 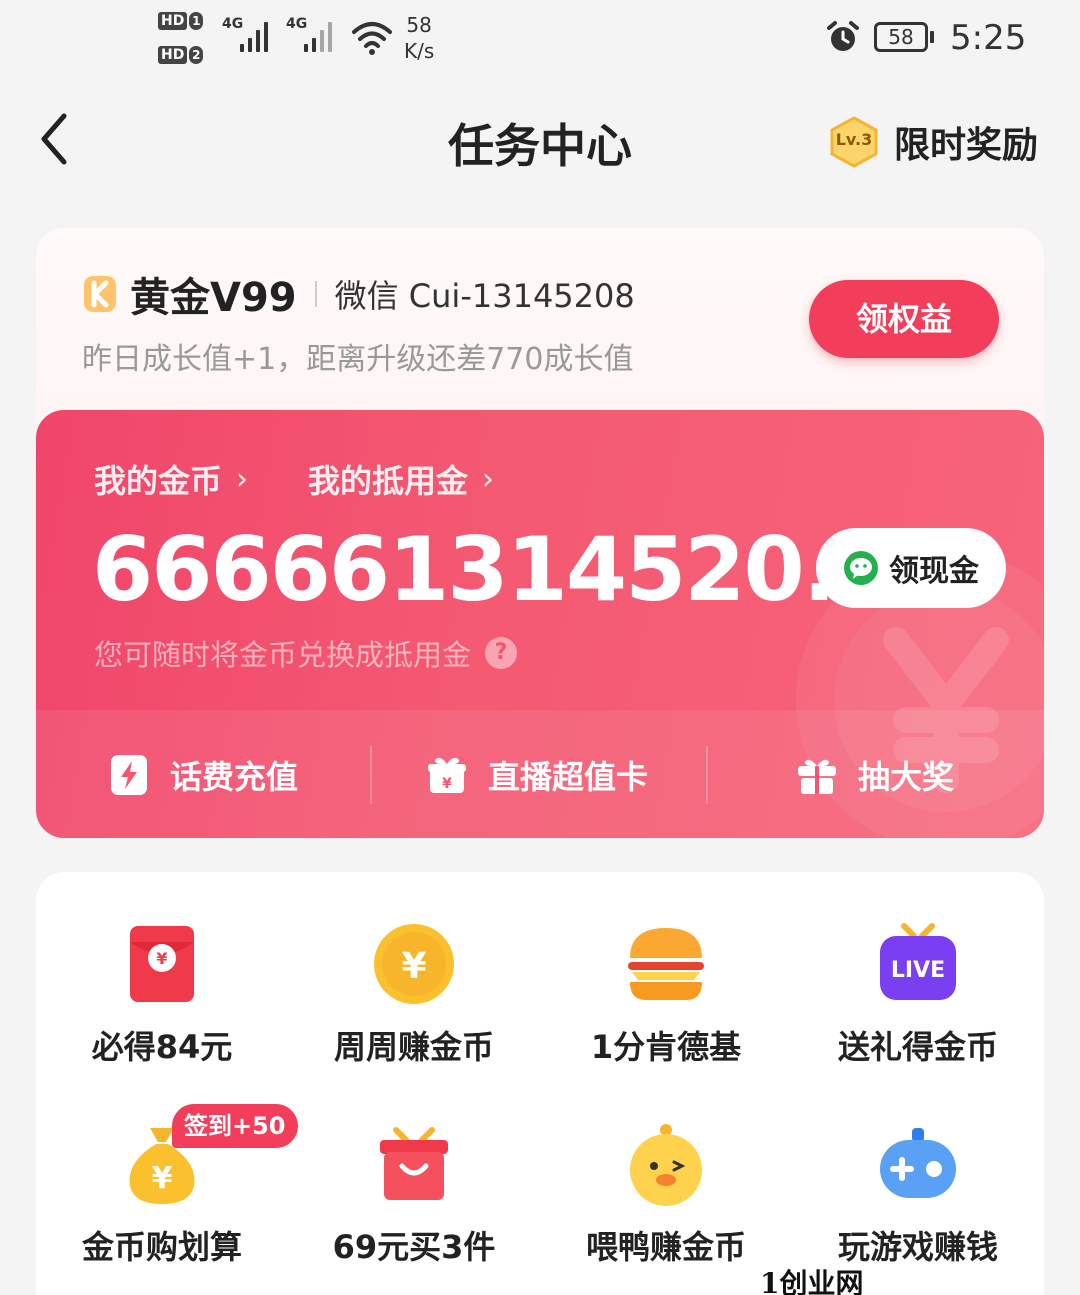 What do you see at coordinates (447, 775) in the screenshot?
I see `gift-box-icon: ¥` at bounding box center [447, 775].